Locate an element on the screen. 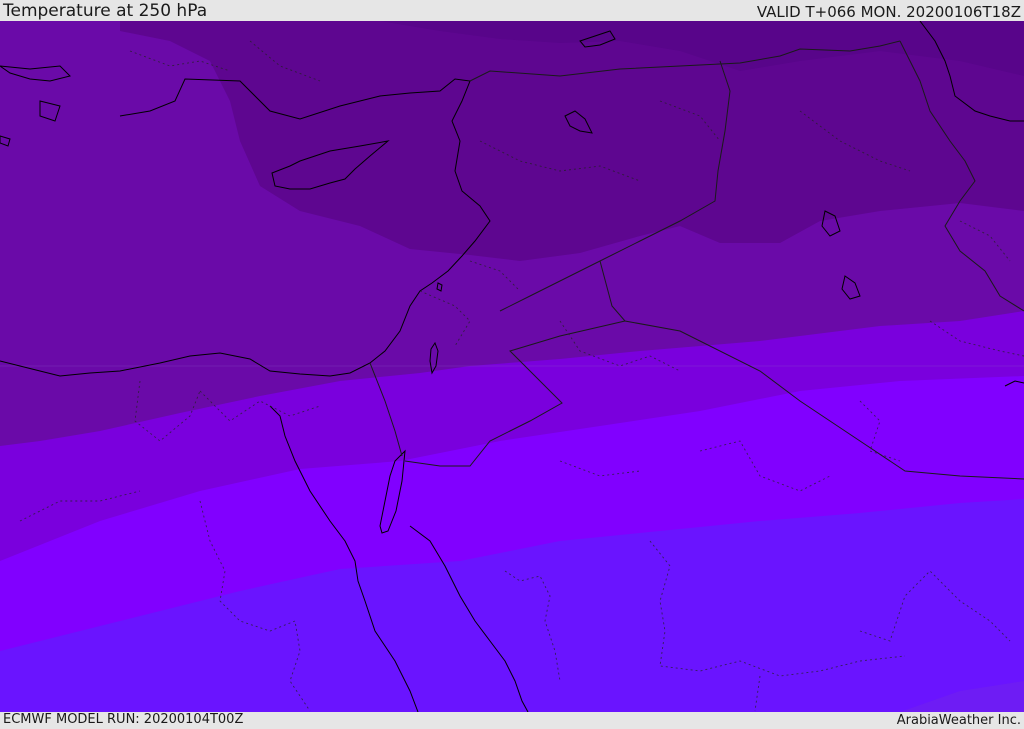 The image size is (1024, 729). chart-title: Temperature at 250 hPa is located at coordinates (105, 11).